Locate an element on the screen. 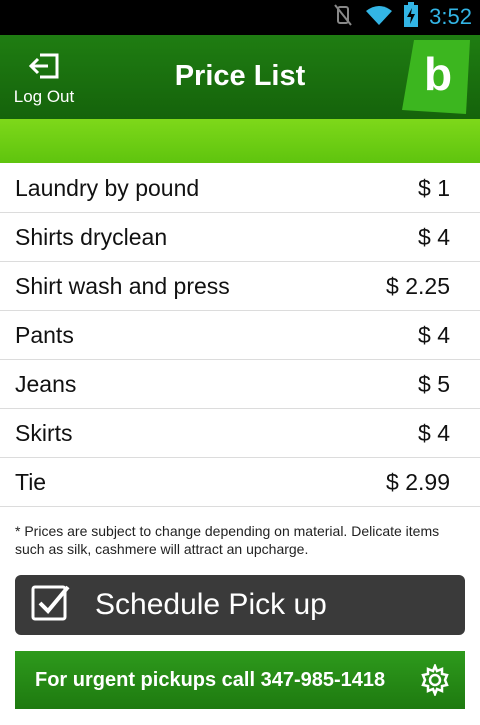 The image size is (480, 725). item-price: $ 2.99 is located at coordinates (418, 481).